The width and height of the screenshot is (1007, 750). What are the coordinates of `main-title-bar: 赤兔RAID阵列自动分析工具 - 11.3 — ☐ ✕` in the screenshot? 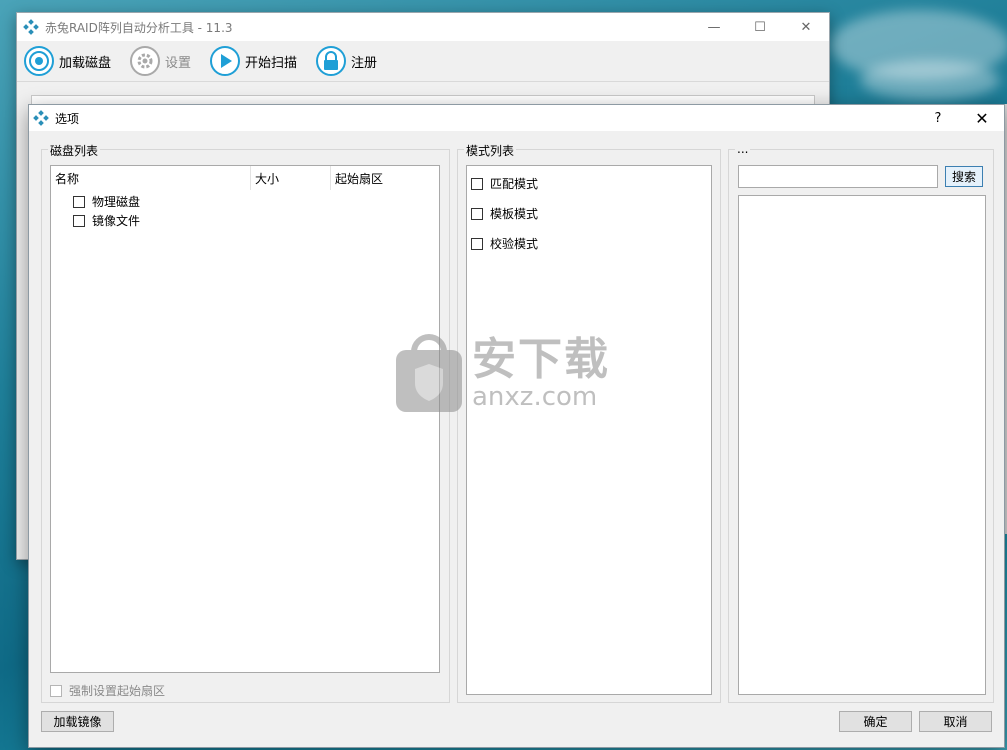 It's located at (423, 27).